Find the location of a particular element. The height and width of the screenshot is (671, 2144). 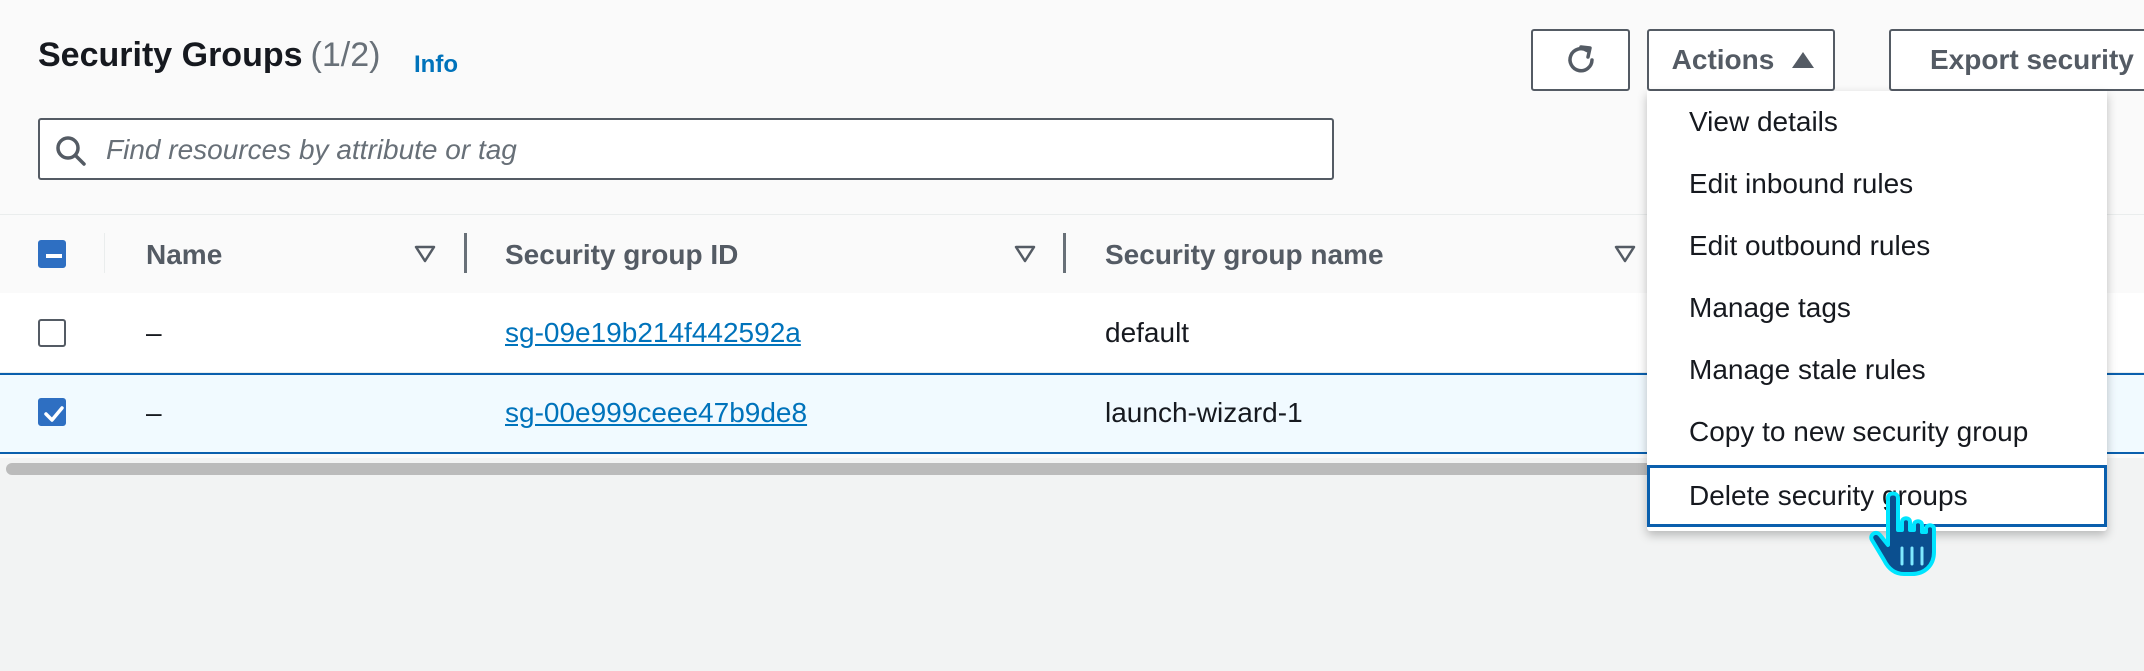

page-title: Security Groups (1/2) is located at coordinates (209, 55).